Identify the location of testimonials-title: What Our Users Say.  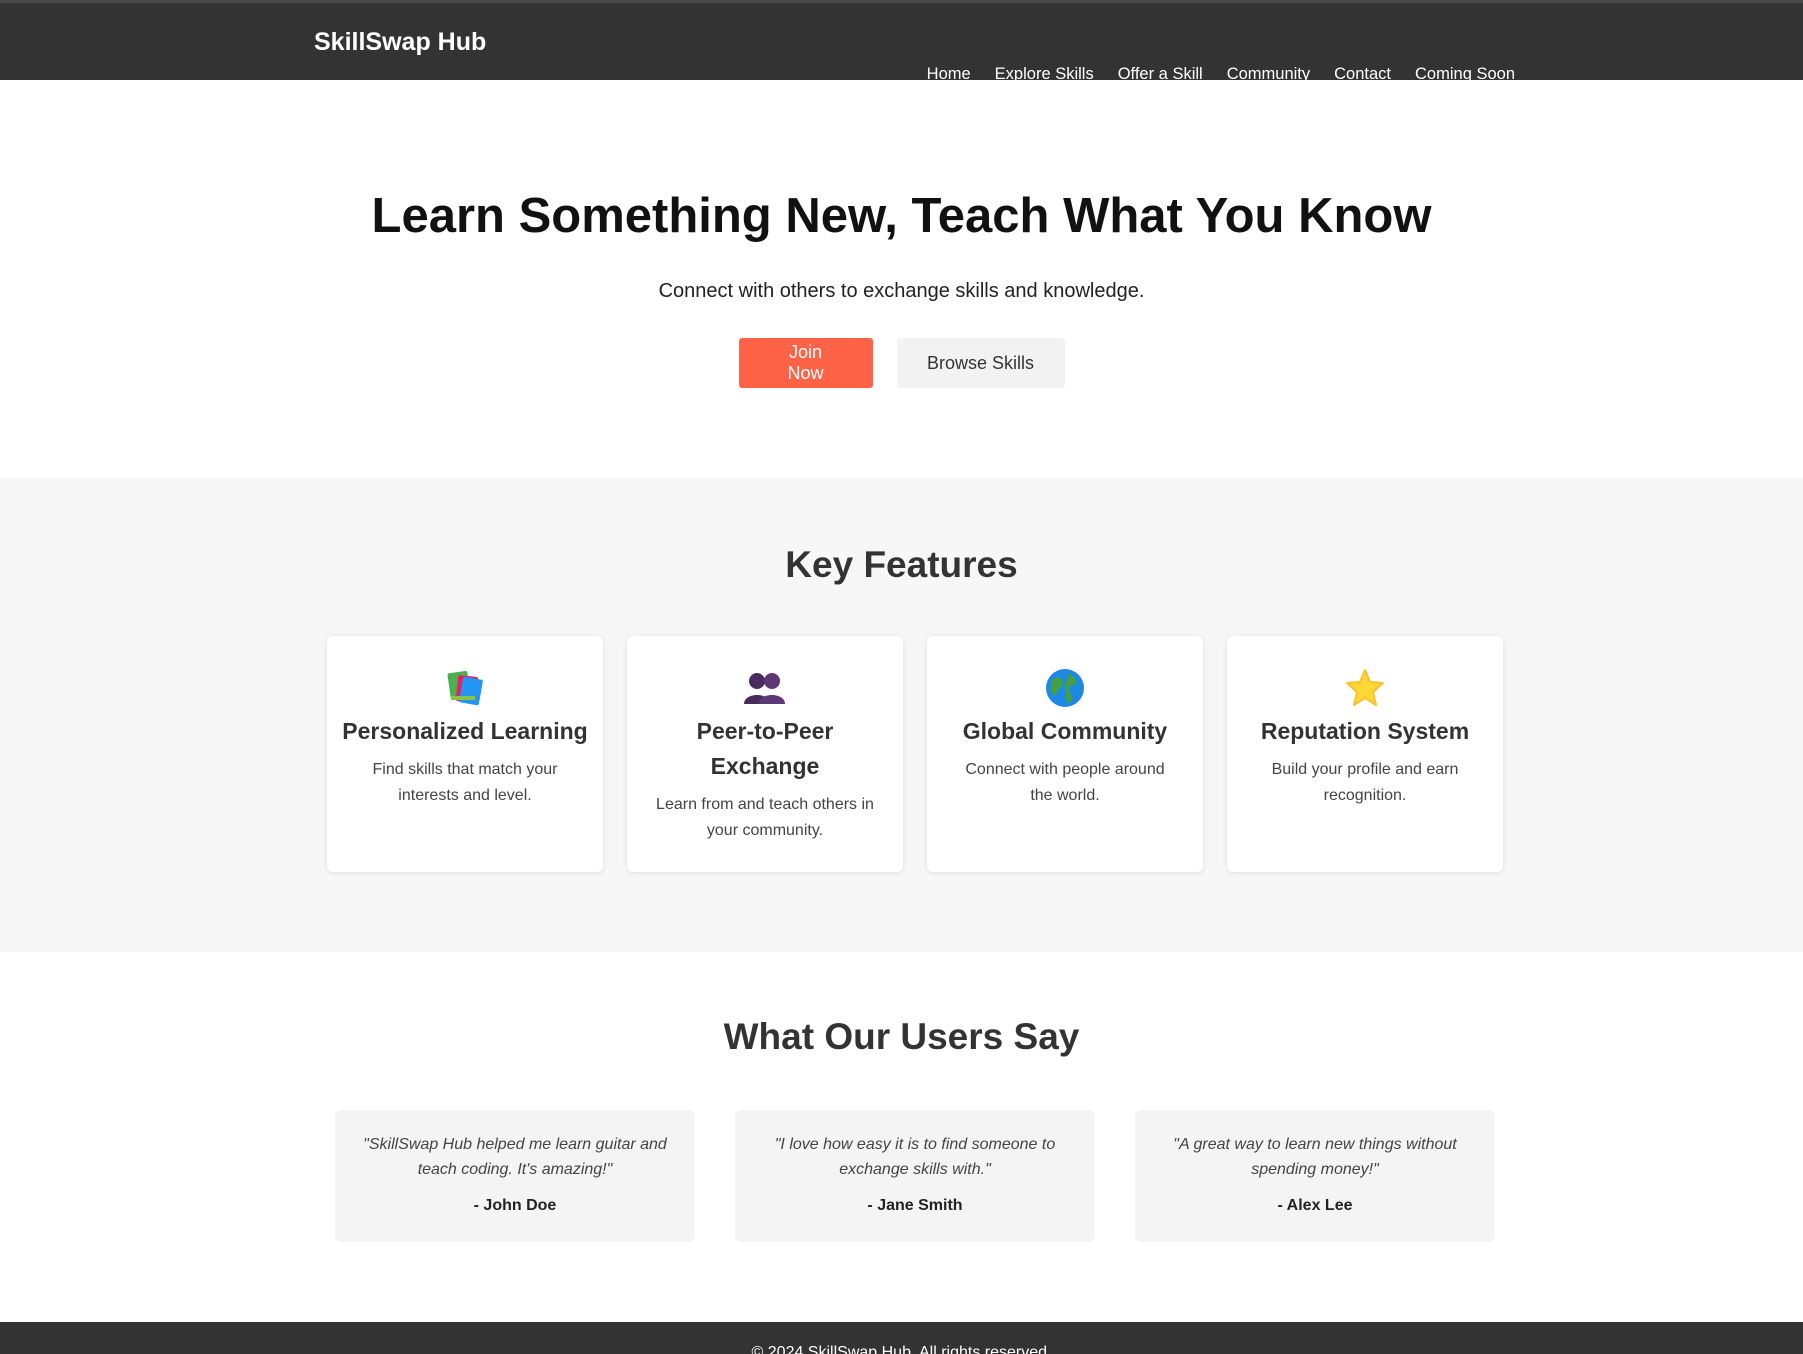
(901, 1036).